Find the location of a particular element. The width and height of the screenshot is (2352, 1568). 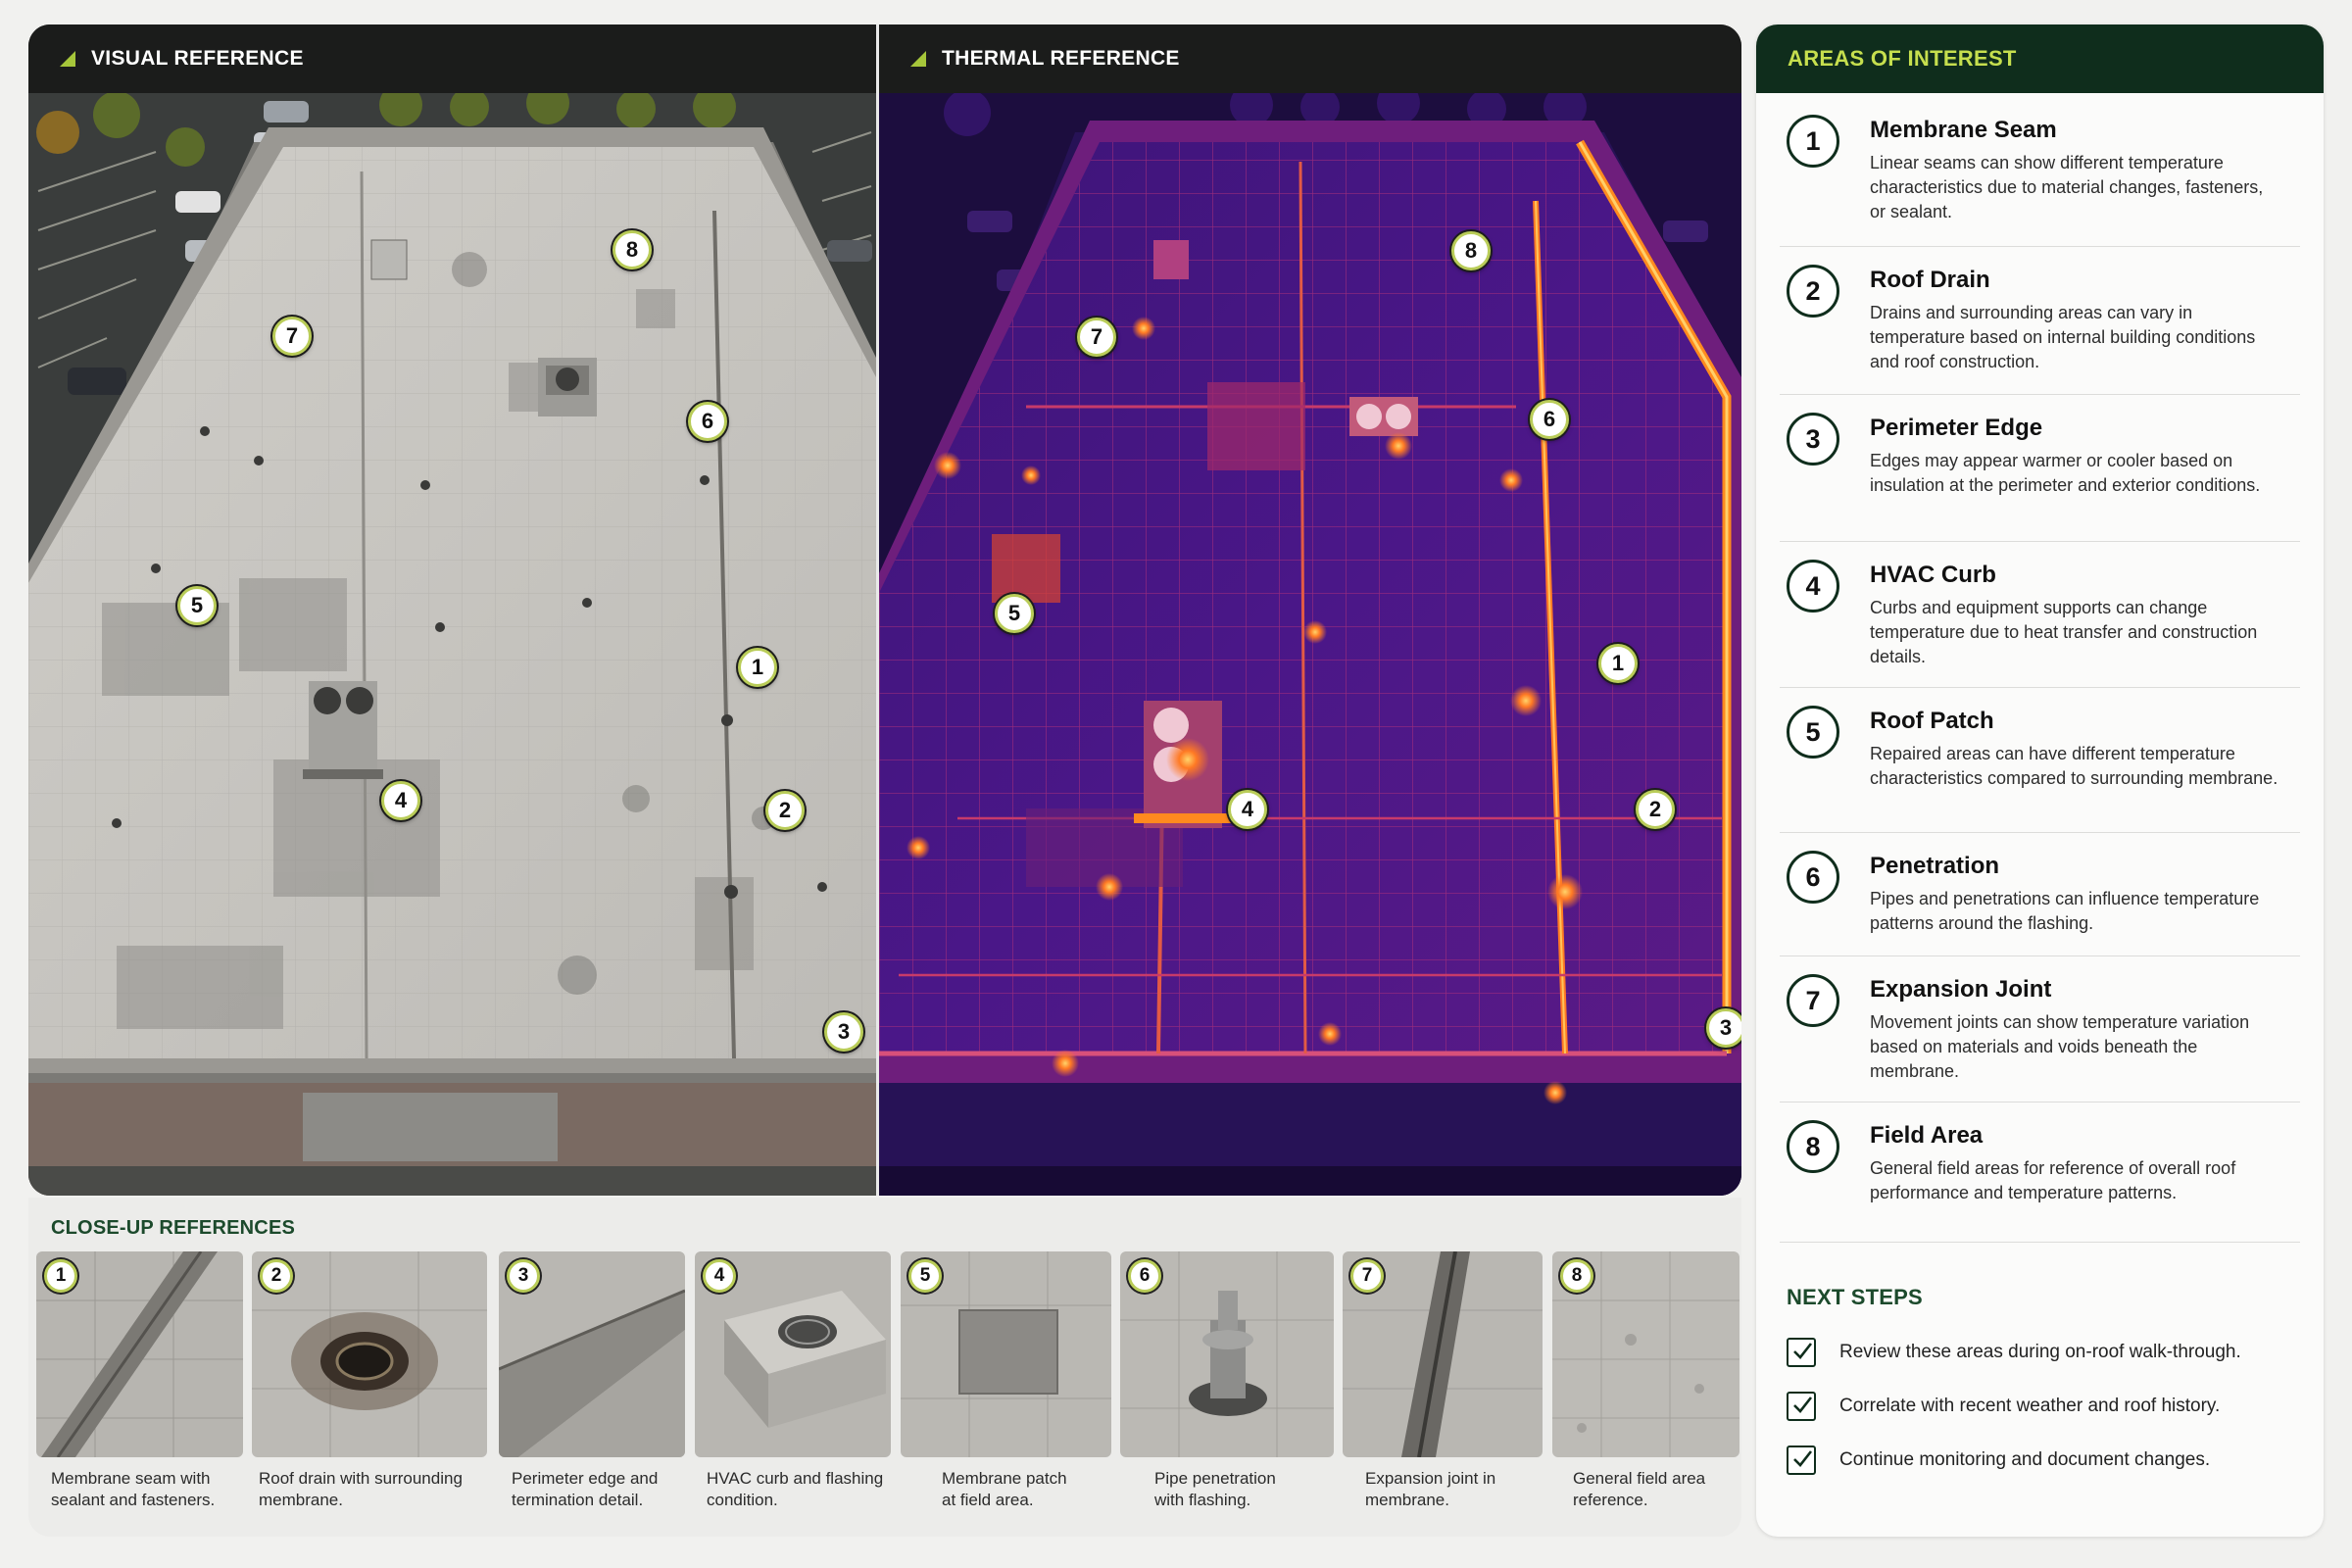

closeup-thumb-8: 8 is located at coordinates (1646, 1354).